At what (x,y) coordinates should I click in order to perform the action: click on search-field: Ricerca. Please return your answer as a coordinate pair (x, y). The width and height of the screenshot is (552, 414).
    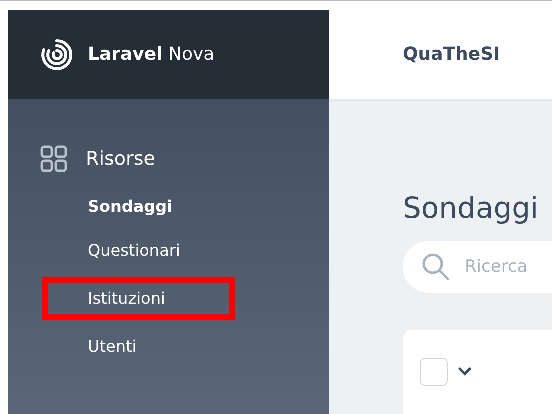
    Looking at the image, I should click on (477, 267).